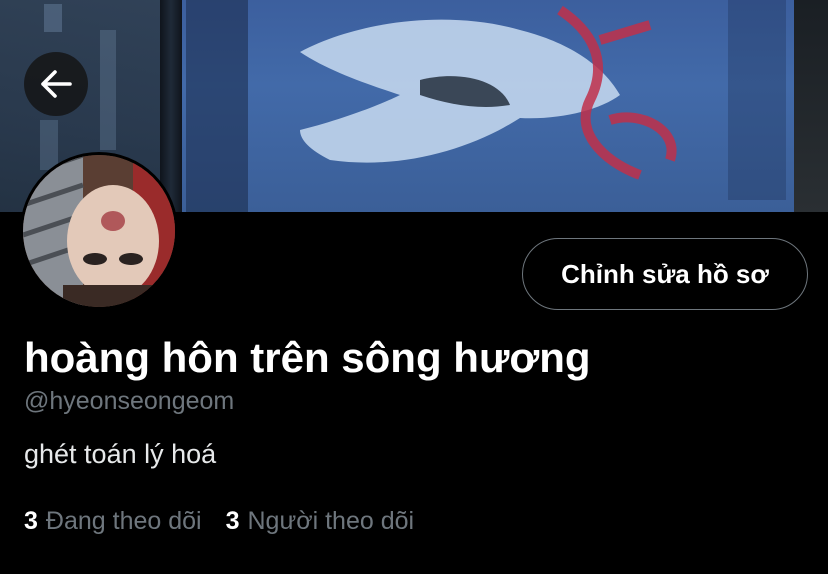 The height and width of the screenshot is (574, 828). I want to click on avatar-photo, so click(99, 231).